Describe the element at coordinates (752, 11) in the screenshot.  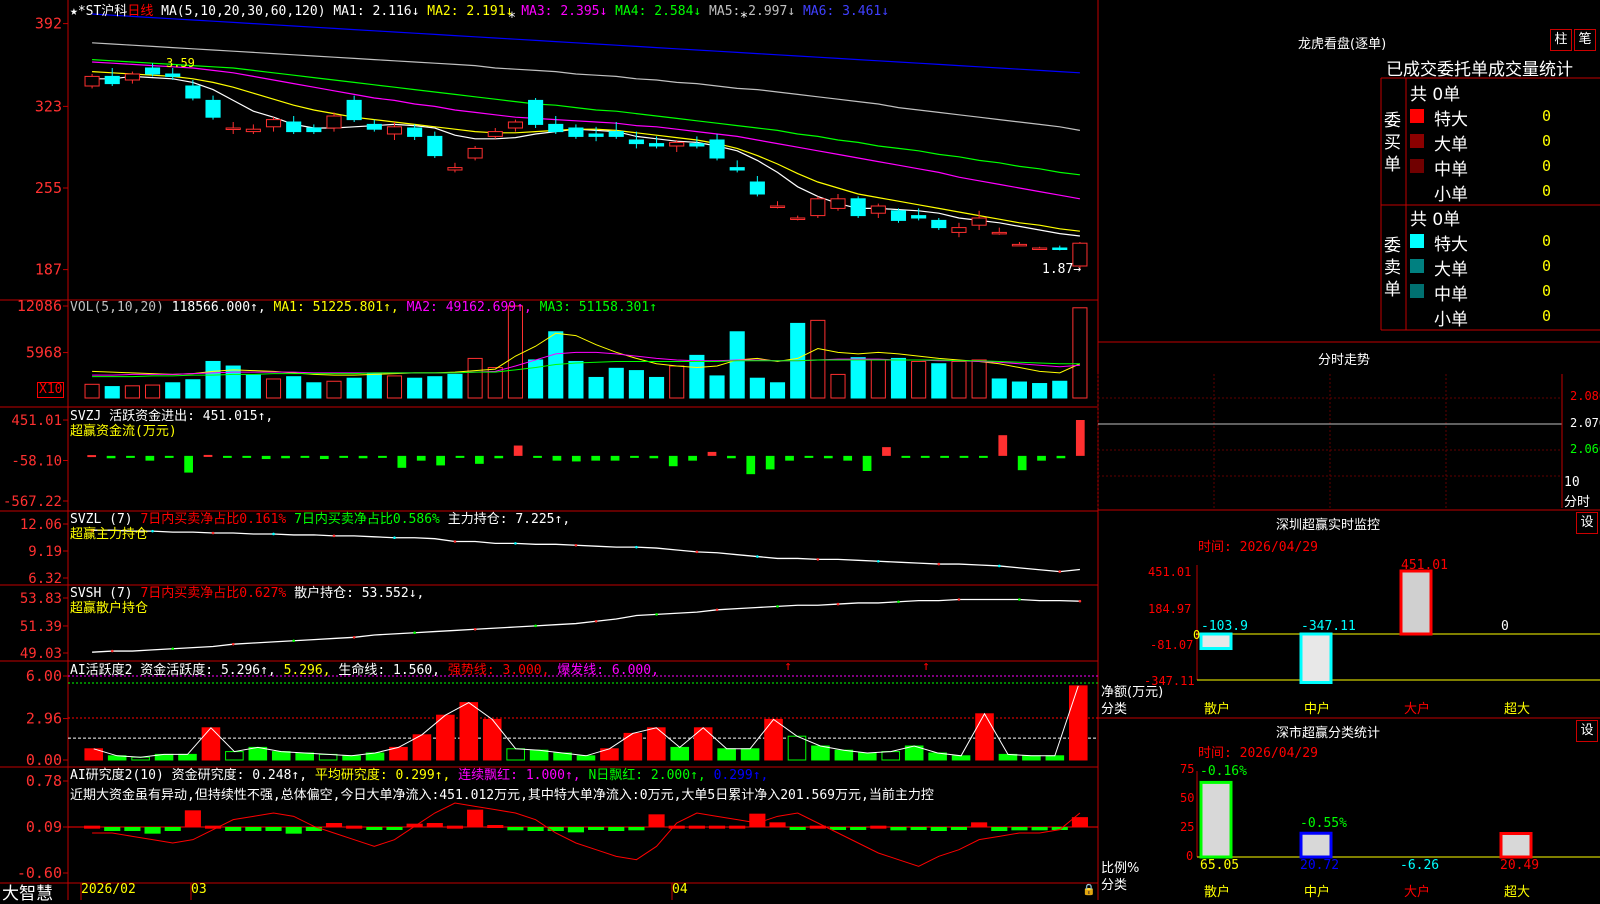
I see `ma5-value: MA5: 2.997↓` at that location.